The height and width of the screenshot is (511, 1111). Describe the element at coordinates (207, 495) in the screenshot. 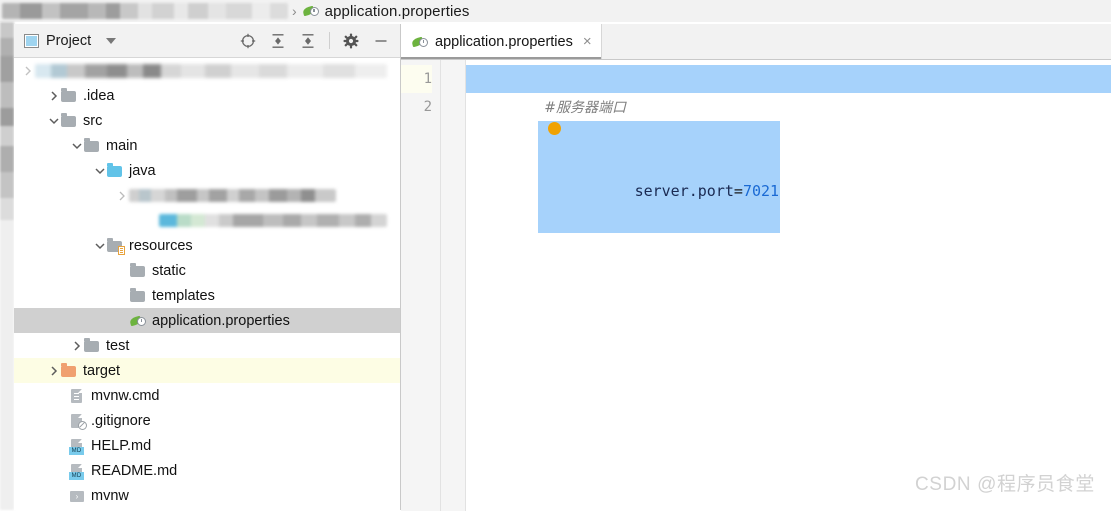

I see `tree-row-mvnw: › mvnw` at that location.